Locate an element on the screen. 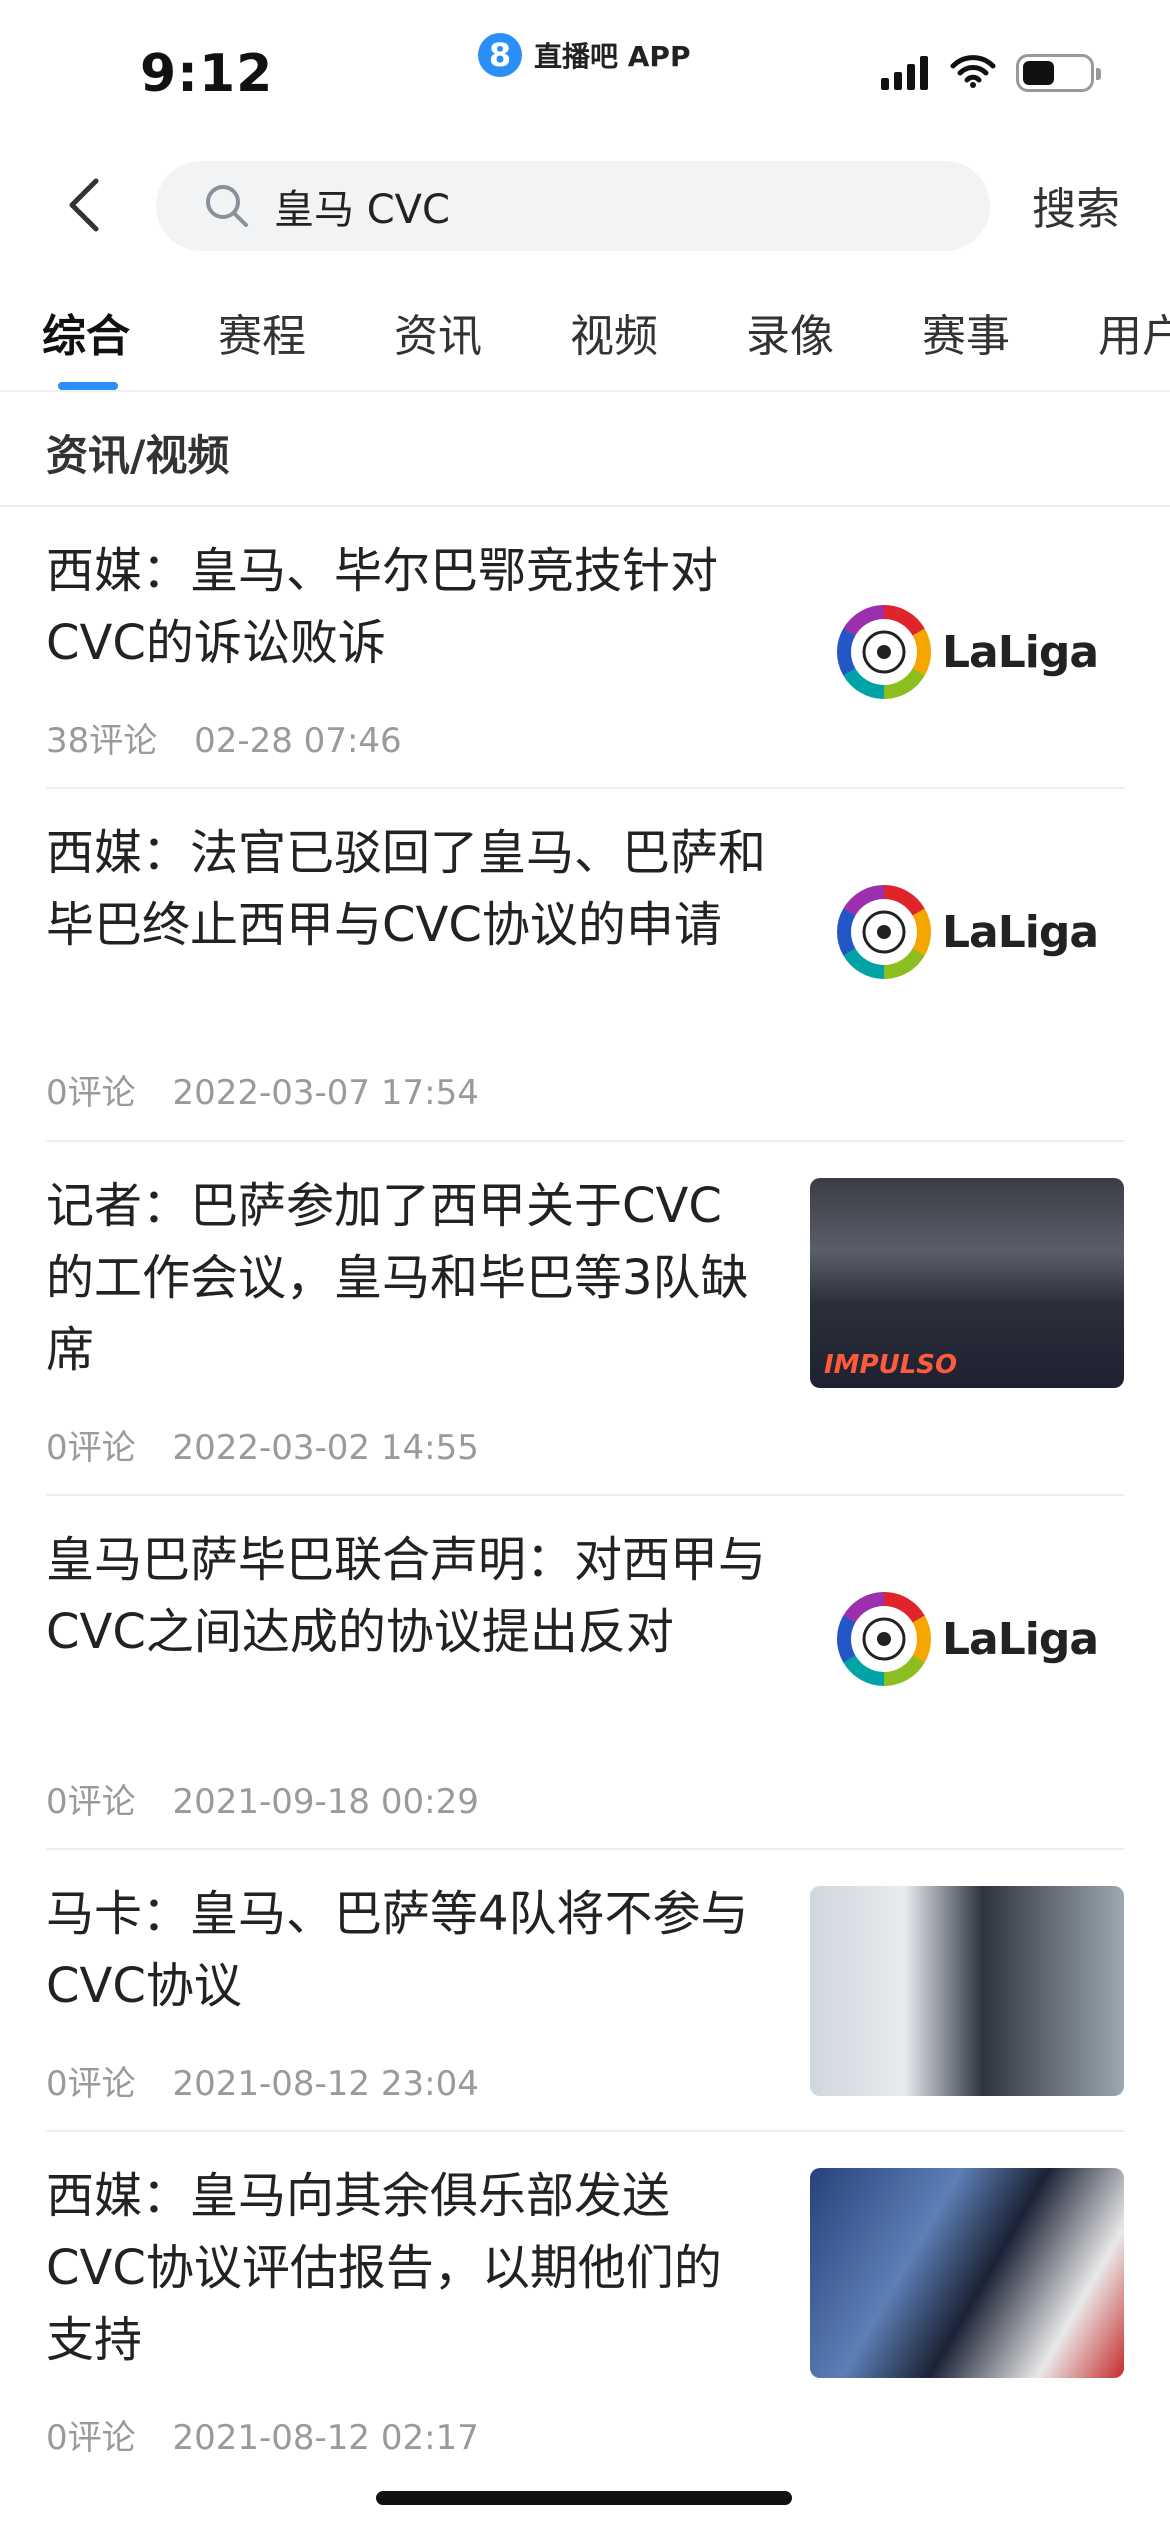  search-icon is located at coordinates (227, 206).